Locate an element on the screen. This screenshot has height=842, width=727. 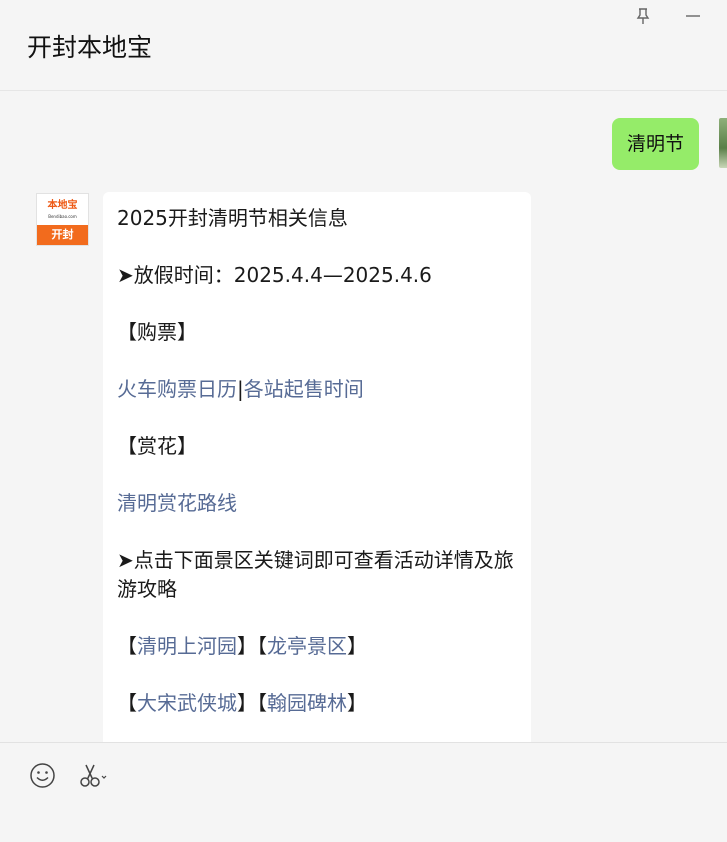
station-sale-time-link: 各站起售时间 is located at coordinates (304, 389).